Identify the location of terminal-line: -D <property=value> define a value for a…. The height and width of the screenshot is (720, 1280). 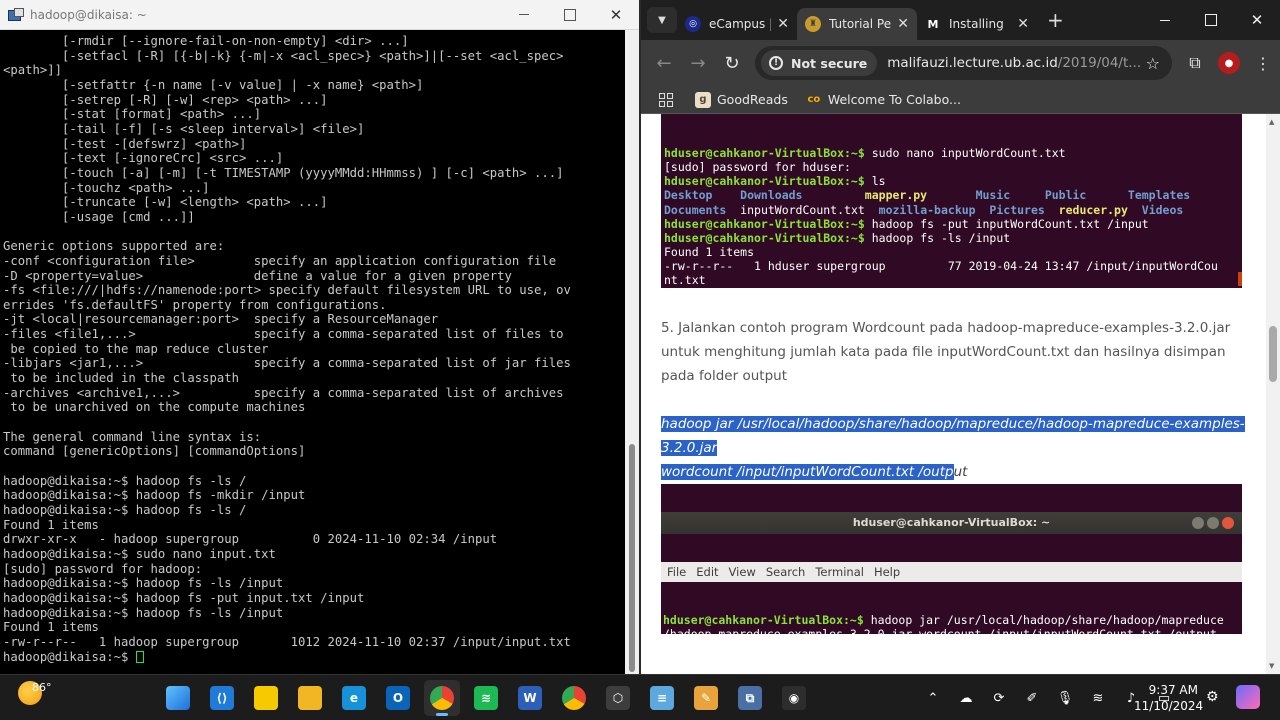
(257, 275).